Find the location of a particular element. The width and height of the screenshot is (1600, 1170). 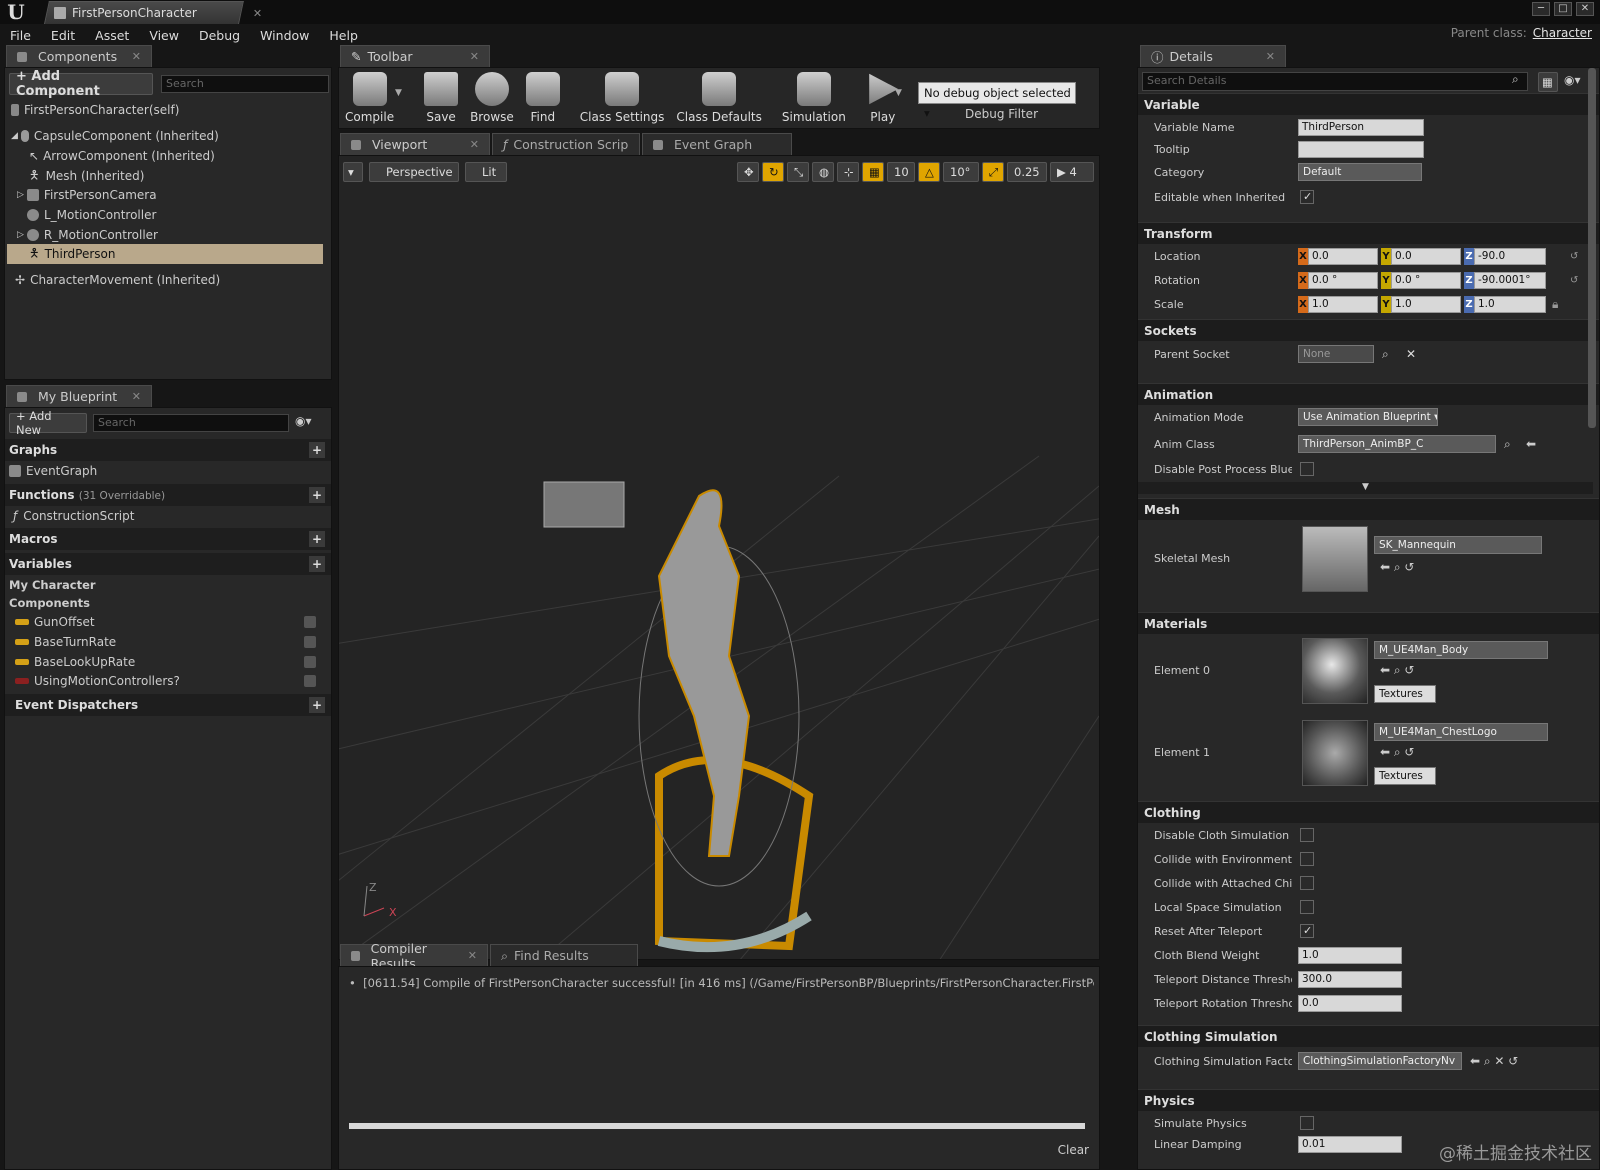

section-transform: Transform is located at coordinates (1368, 233).